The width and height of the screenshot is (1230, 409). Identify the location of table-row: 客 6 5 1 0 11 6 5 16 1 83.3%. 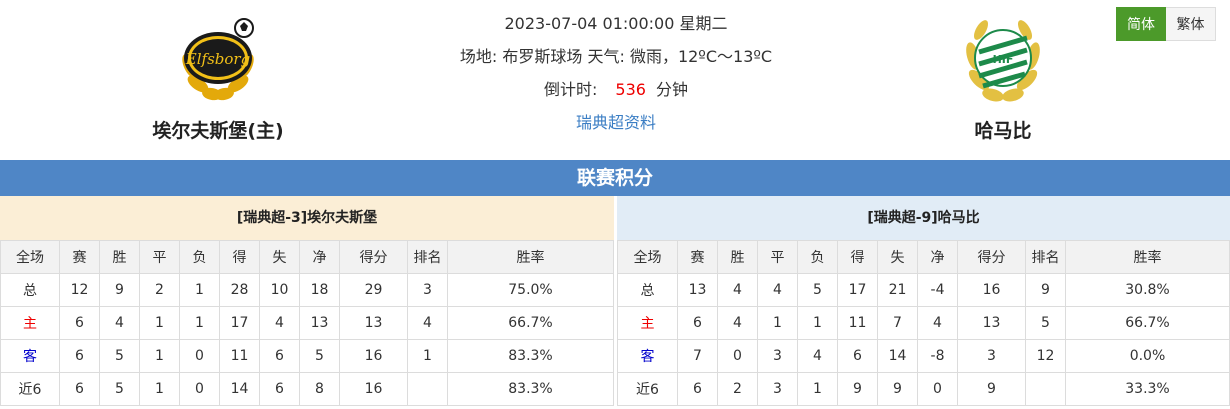
(307, 356).